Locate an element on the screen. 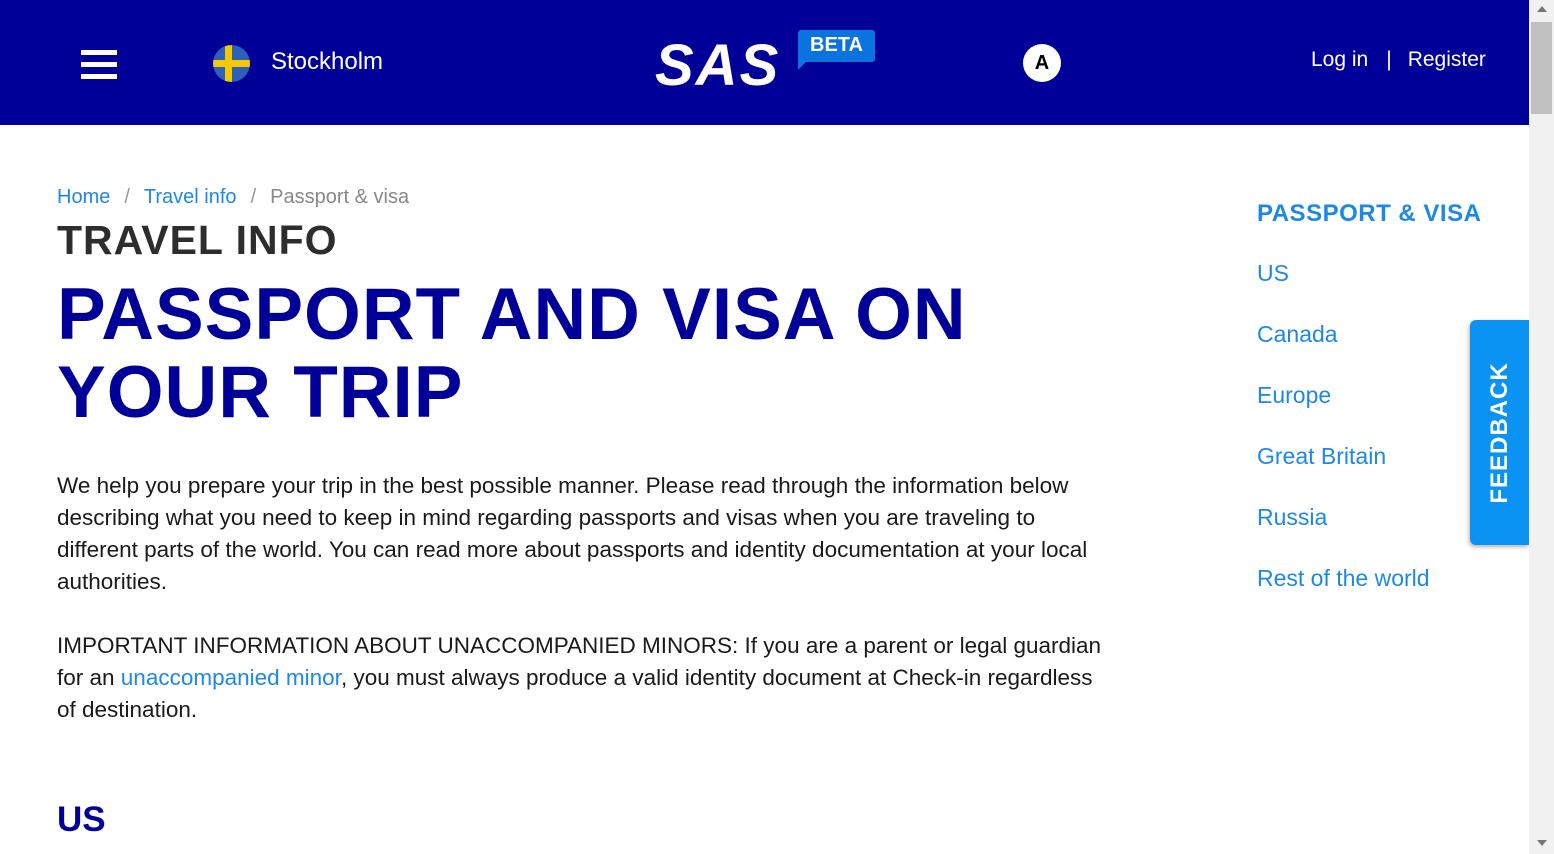 The image size is (1554, 854). breadcrumb: Home / Travel info / Passport & visa is located at coordinates (233, 197).